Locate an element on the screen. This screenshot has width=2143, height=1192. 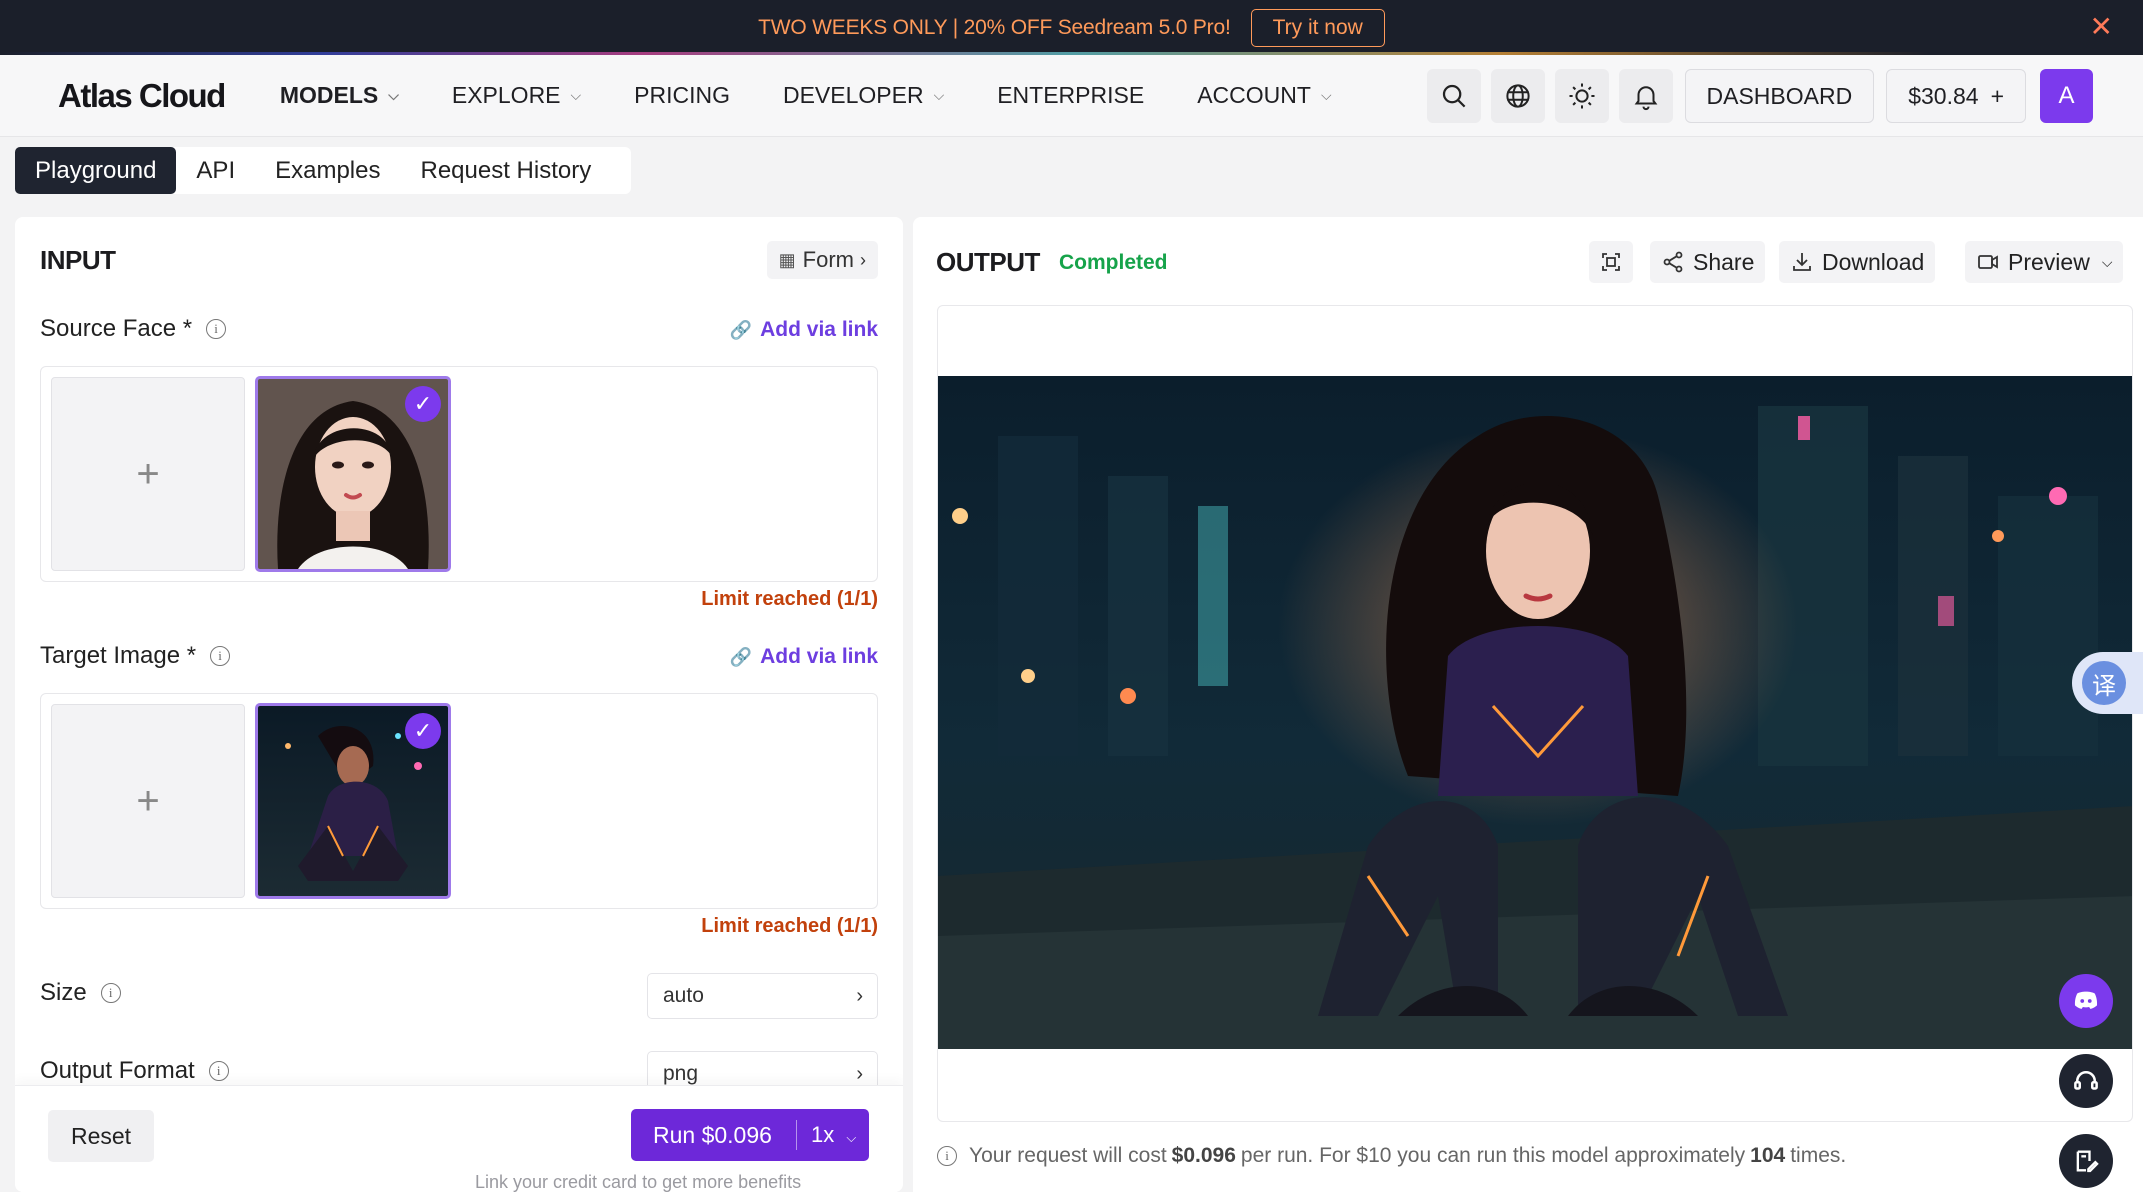
target-image-thumbnail: ✓ is located at coordinates (353, 801).